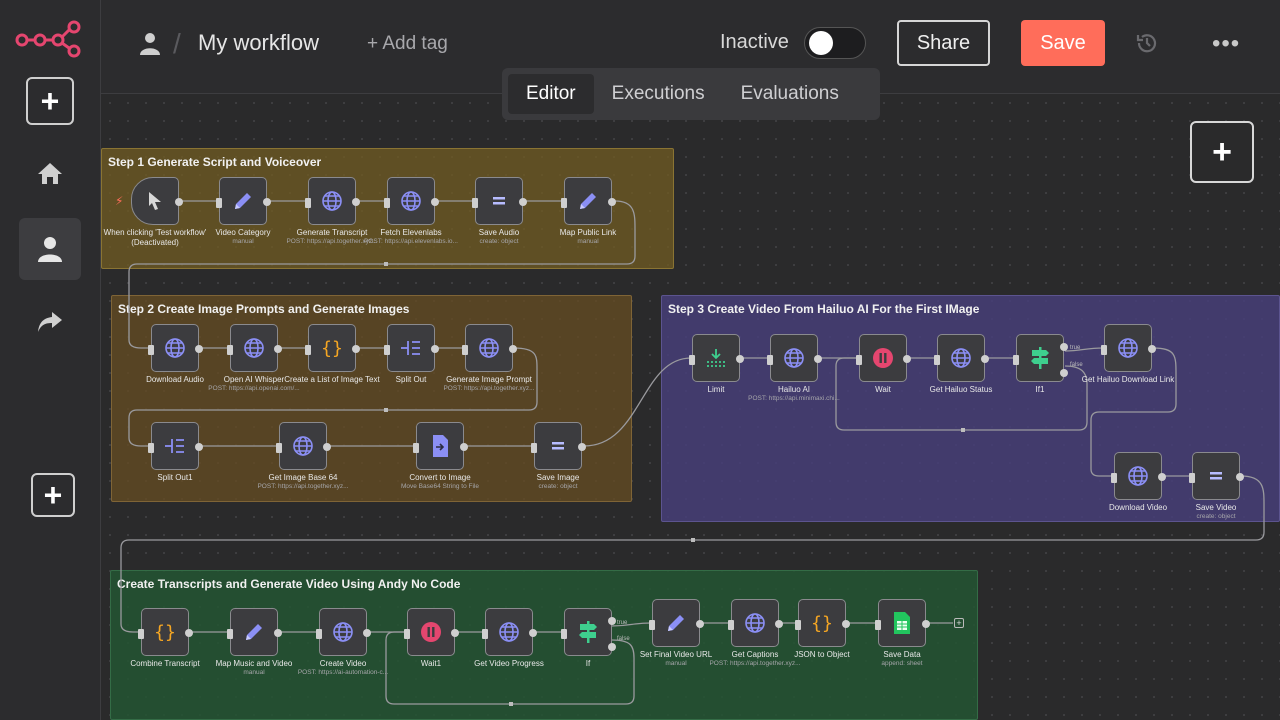 The image size is (1280, 720). What do you see at coordinates (49, 38) in the screenshot?
I see `n8n-logo-icon` at bounding box center [49, 38].